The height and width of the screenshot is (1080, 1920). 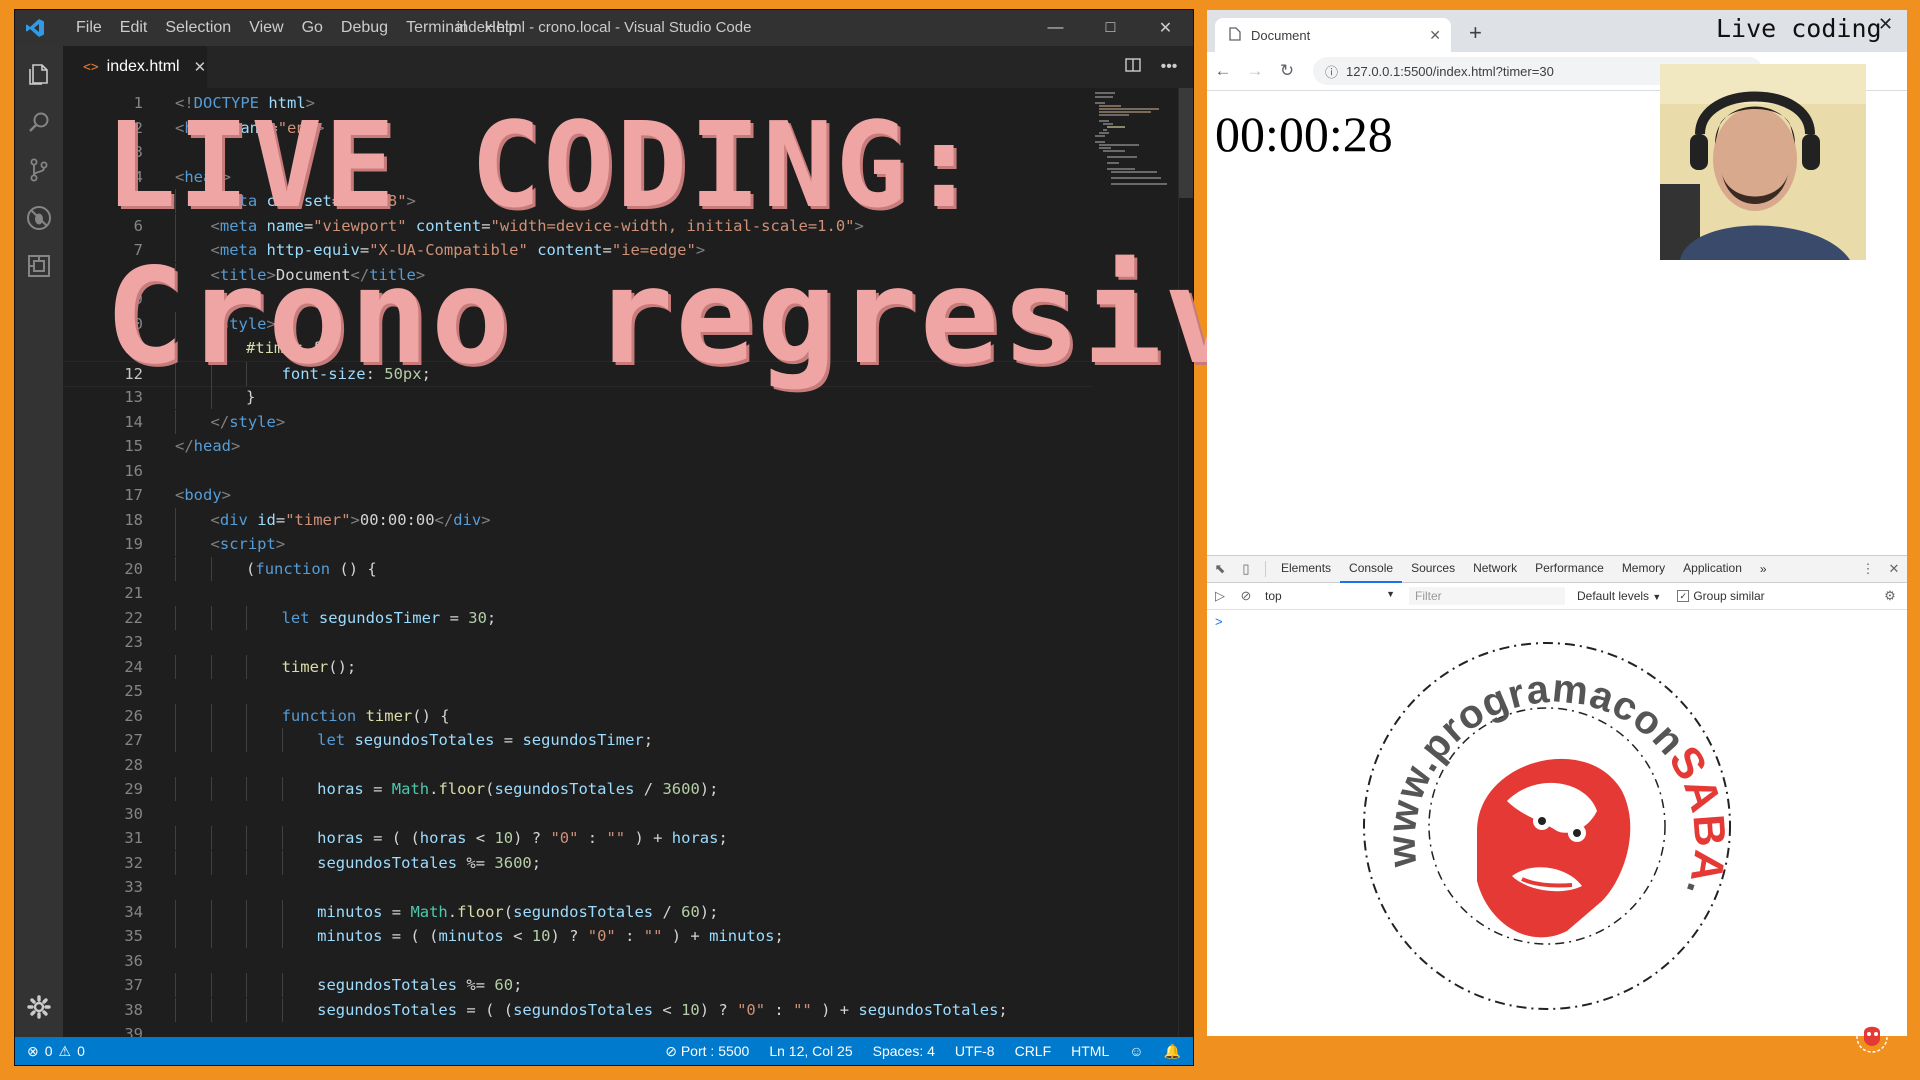 I want to click on code-line: 1 <!DOCTYPE html>, so click(x=578, y=103).